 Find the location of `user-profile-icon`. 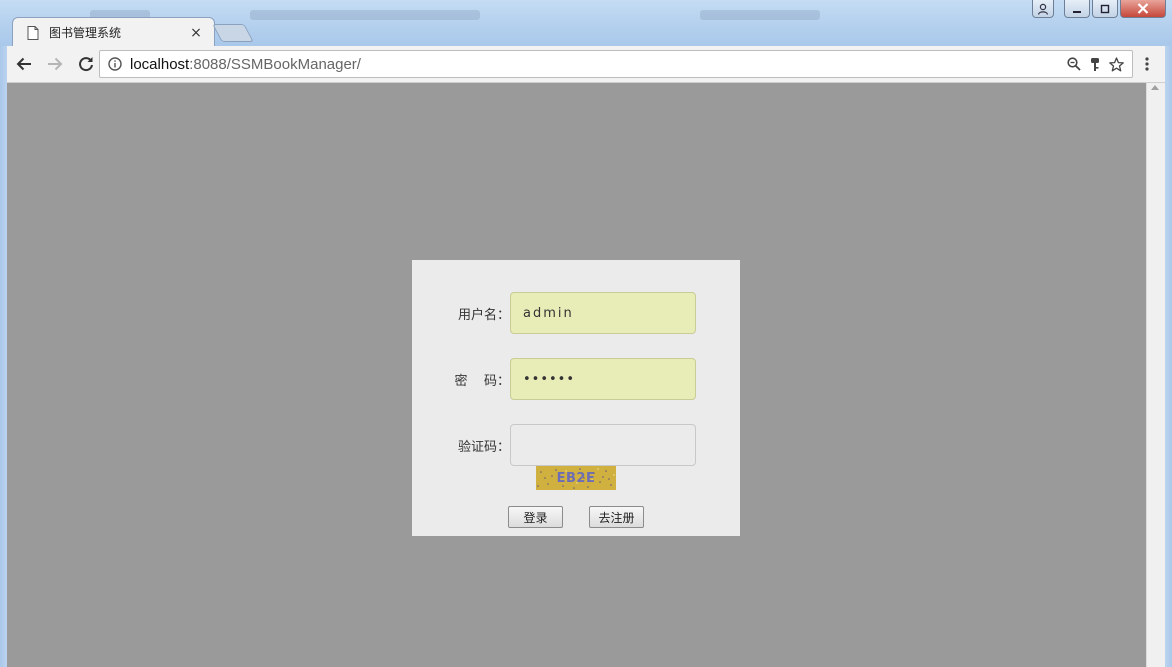

user-profile-icon is located at coordinates (1043, 9).